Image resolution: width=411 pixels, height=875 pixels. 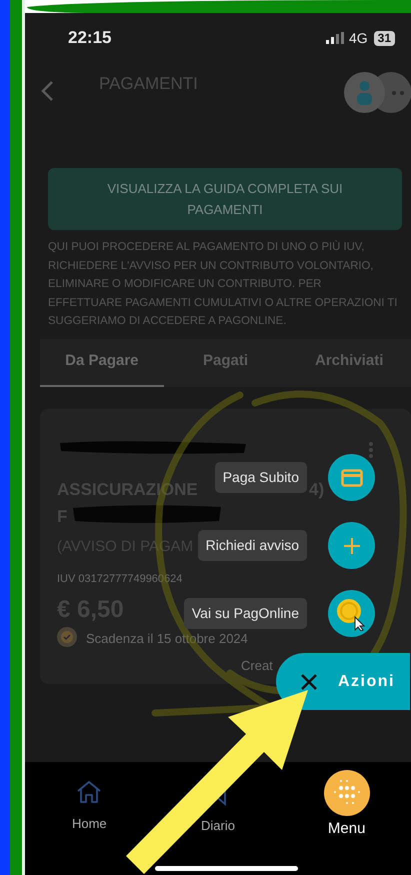 What do you see at coordinates (335, 38) in the screenshot?
I see `signal-icon` at bounding box center [335, 38].